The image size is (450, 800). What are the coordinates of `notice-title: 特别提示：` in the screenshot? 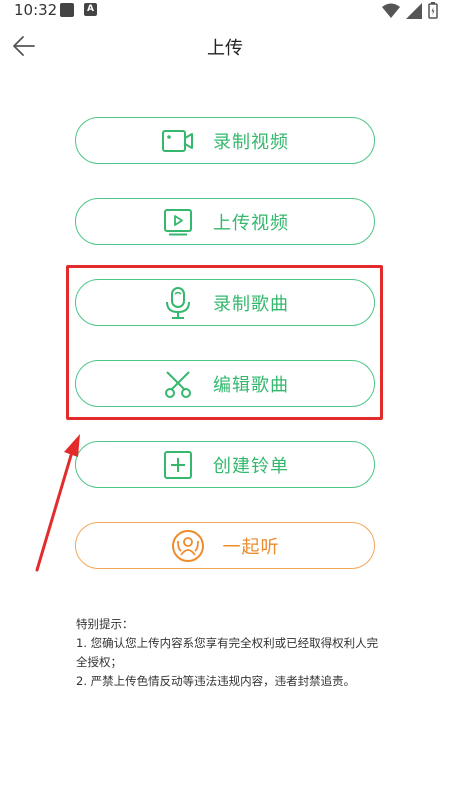 It's located at (105, 624).